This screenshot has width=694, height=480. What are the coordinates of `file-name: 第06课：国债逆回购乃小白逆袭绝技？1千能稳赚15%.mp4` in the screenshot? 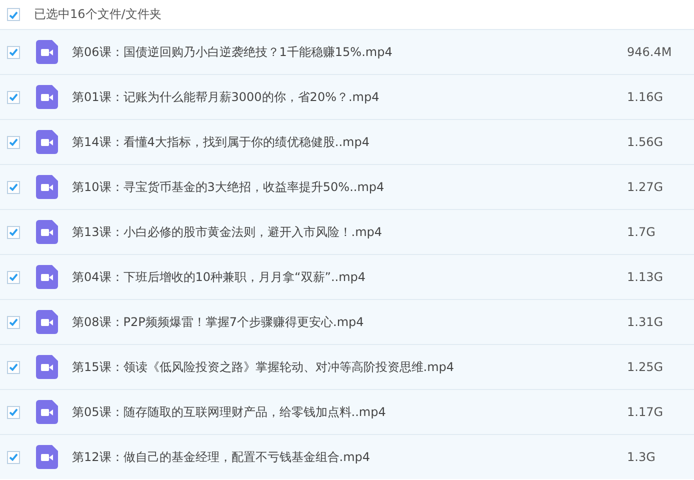 It's located at (233, 52).